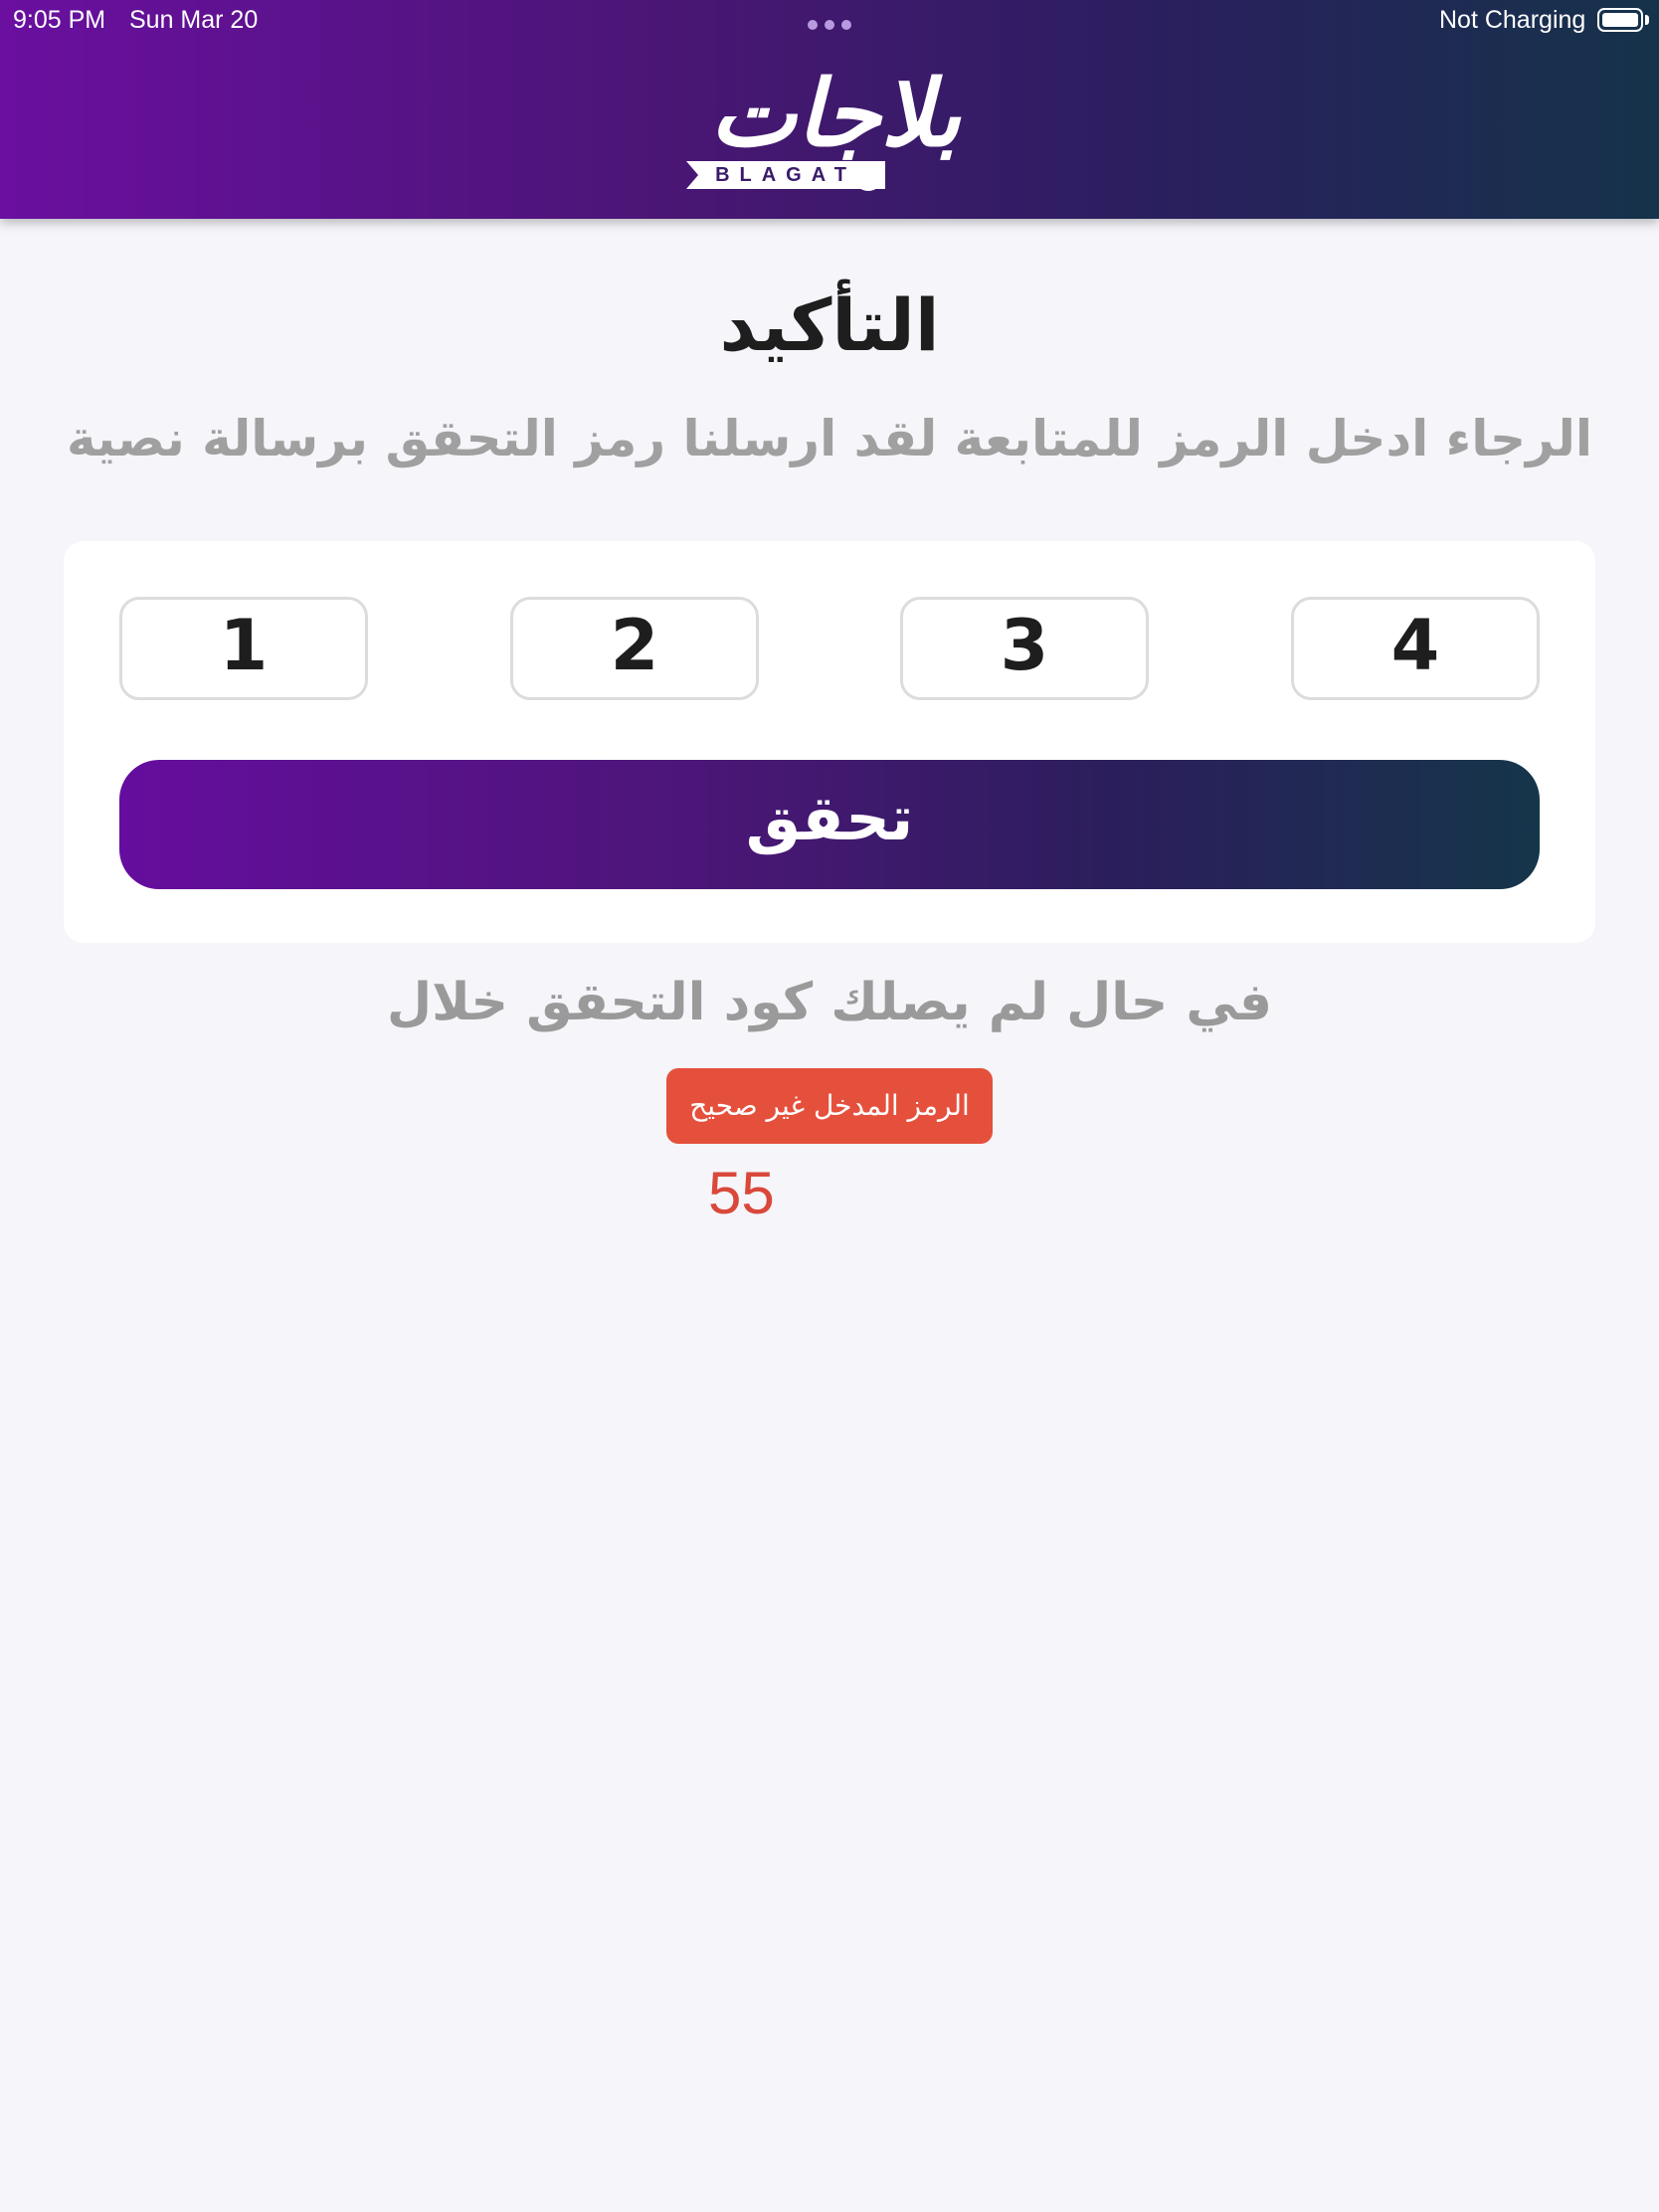 This screenshot has width=1659, height=2212. What do you see at coordinates (835, 114) in the screenshot?
I see `logo-arabic-text: بلاجات` at bounding box center [835, 114].